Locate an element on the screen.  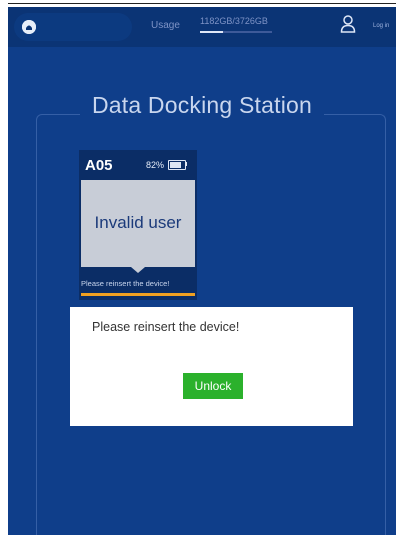
login-link: Log in is located at coordinates (381, 26).